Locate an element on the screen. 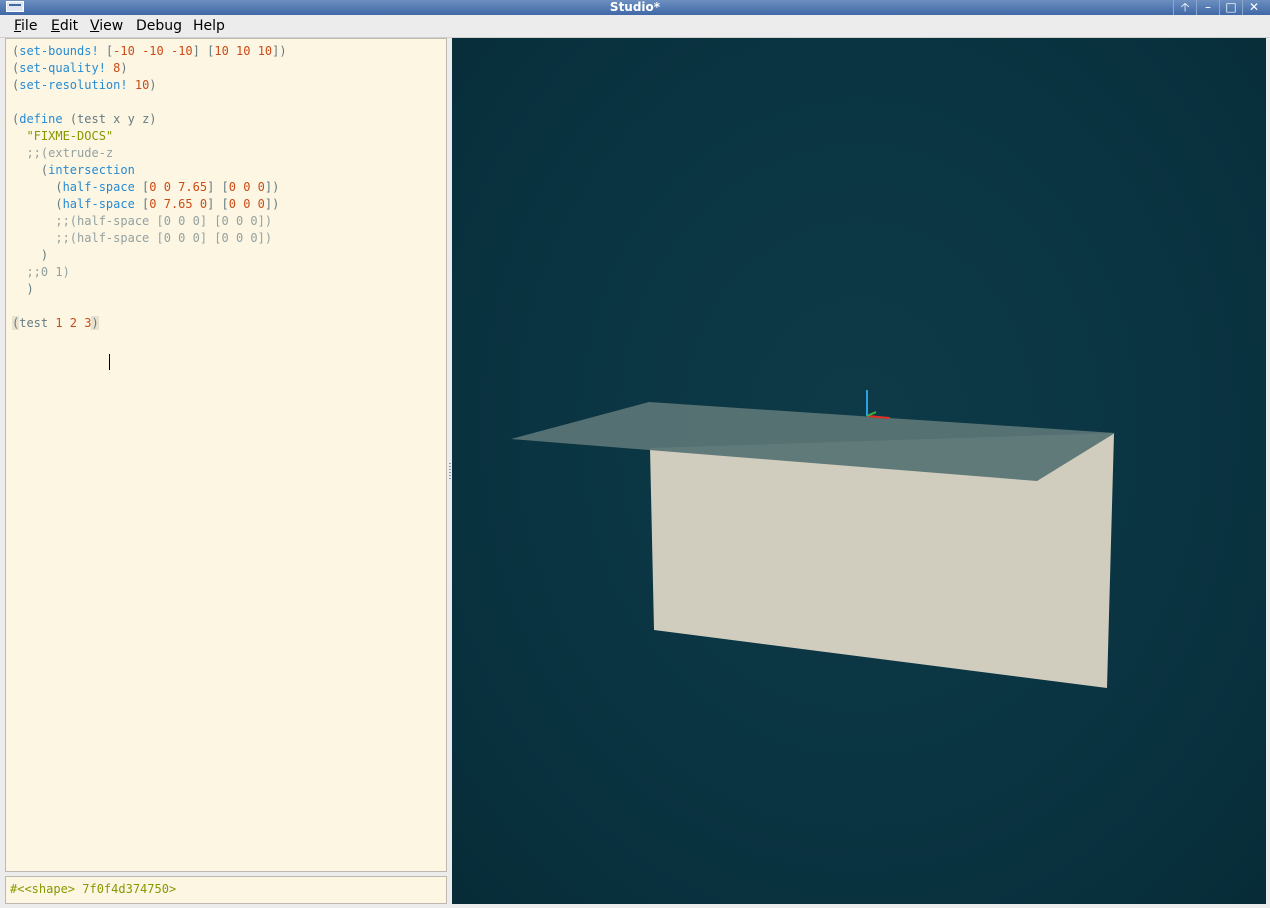 Image resolution: width=1270 pixels, height=908 pixels. code-token: define is located at coordinates (41, 119).